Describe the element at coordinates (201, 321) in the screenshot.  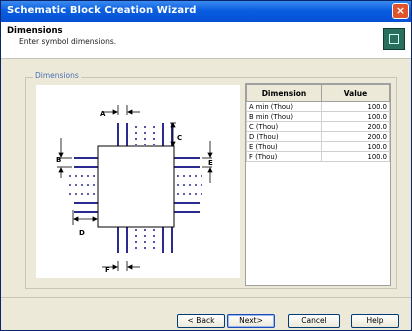
I see `back-button: < Back` at that location.